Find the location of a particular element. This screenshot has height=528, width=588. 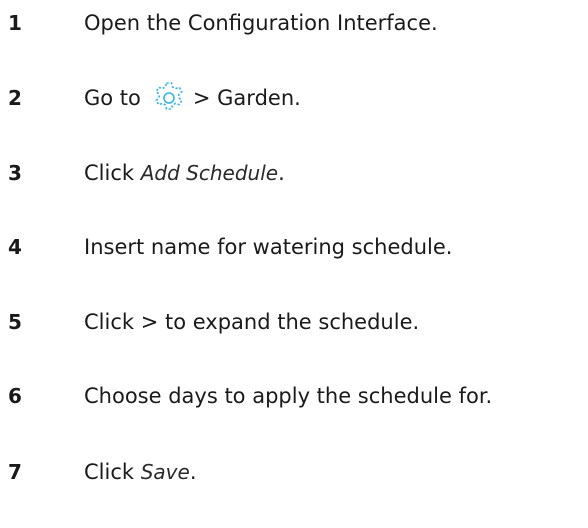

step-text-suffix: > Garden. is located at coordinates (246, 98).